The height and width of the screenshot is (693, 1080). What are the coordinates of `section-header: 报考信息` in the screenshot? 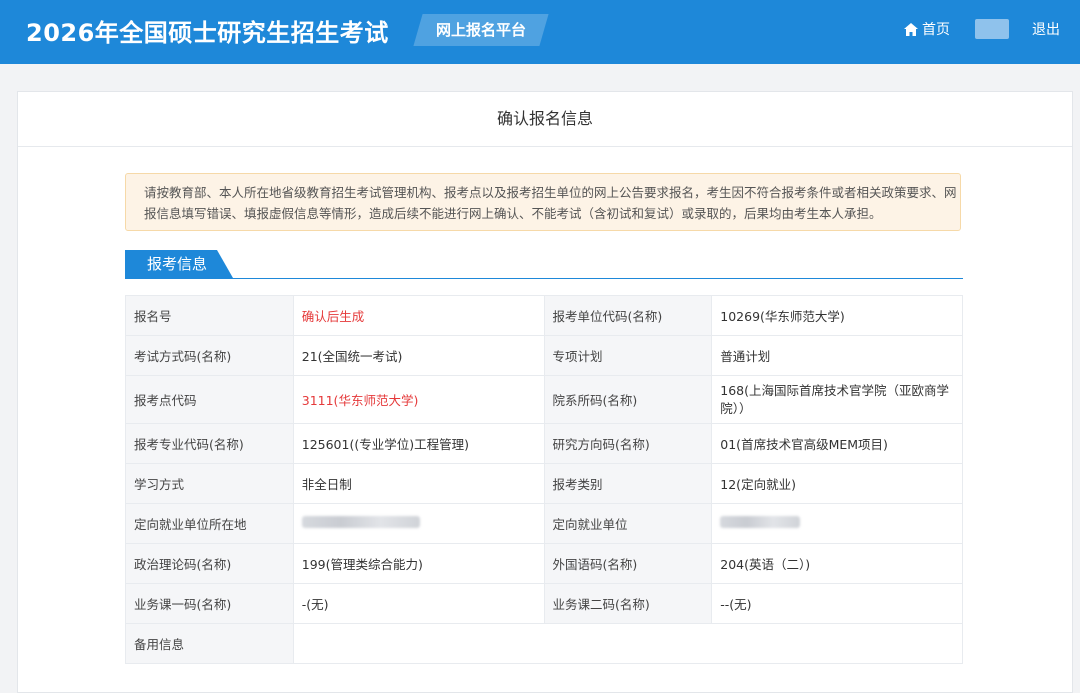 It's located at (544, 264).